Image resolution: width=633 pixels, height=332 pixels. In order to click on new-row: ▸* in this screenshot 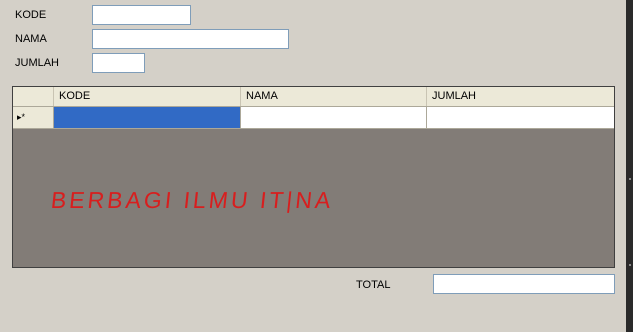, I will do `click(313, 118)`.